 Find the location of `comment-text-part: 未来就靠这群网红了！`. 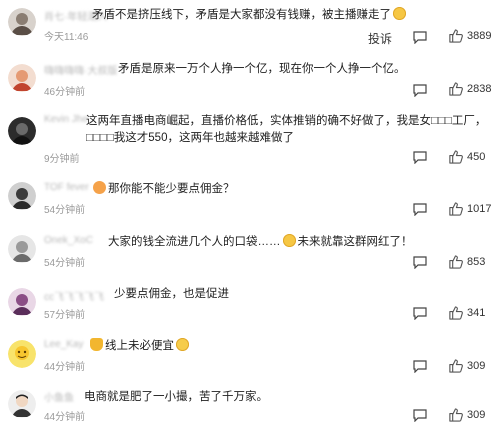

comment-text-part: 未来就靠这群网红了！ is located at coordinates (355, 242).